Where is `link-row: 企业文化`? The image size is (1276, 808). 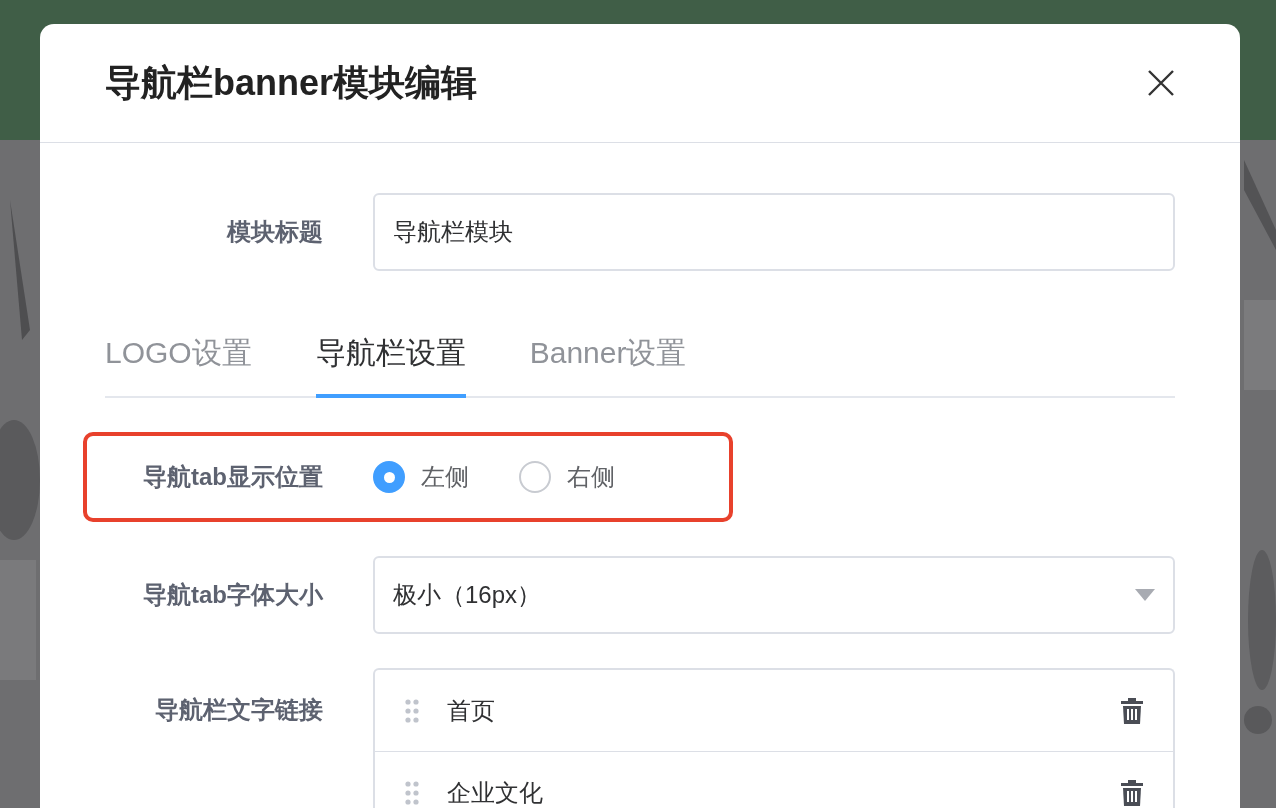 link-row: 企业文化 is located at coordinates (774, 780).